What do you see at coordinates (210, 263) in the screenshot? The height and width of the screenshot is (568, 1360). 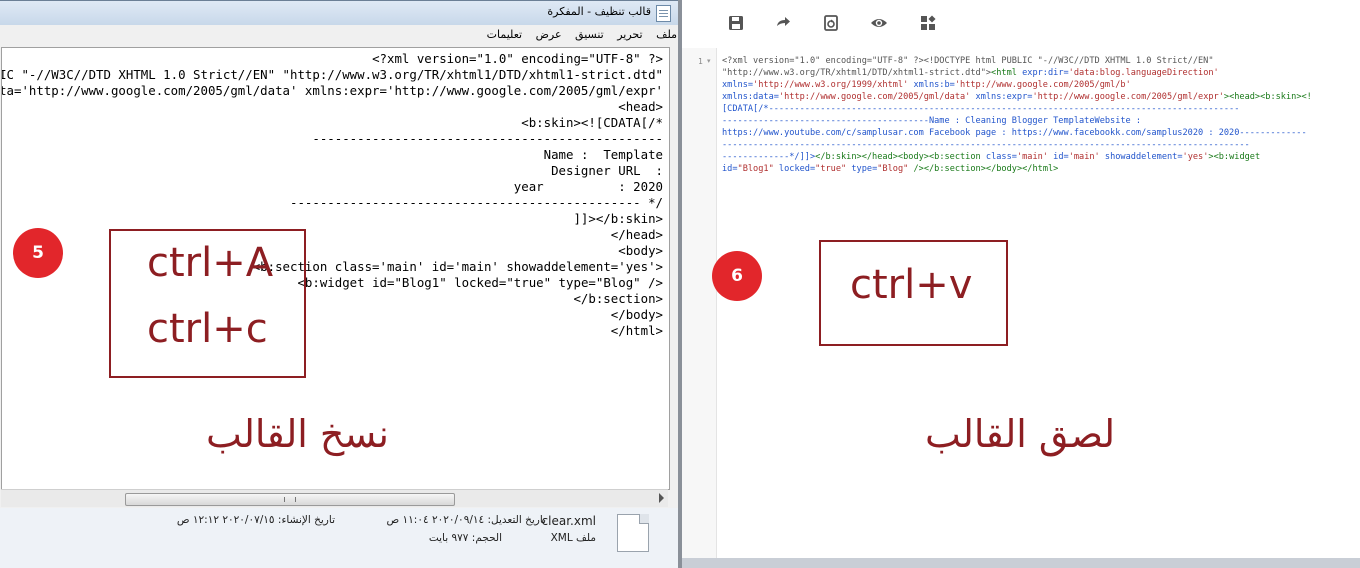 I see `ctrl-a-label: ctrl+A` at bounding box center [210, 263].